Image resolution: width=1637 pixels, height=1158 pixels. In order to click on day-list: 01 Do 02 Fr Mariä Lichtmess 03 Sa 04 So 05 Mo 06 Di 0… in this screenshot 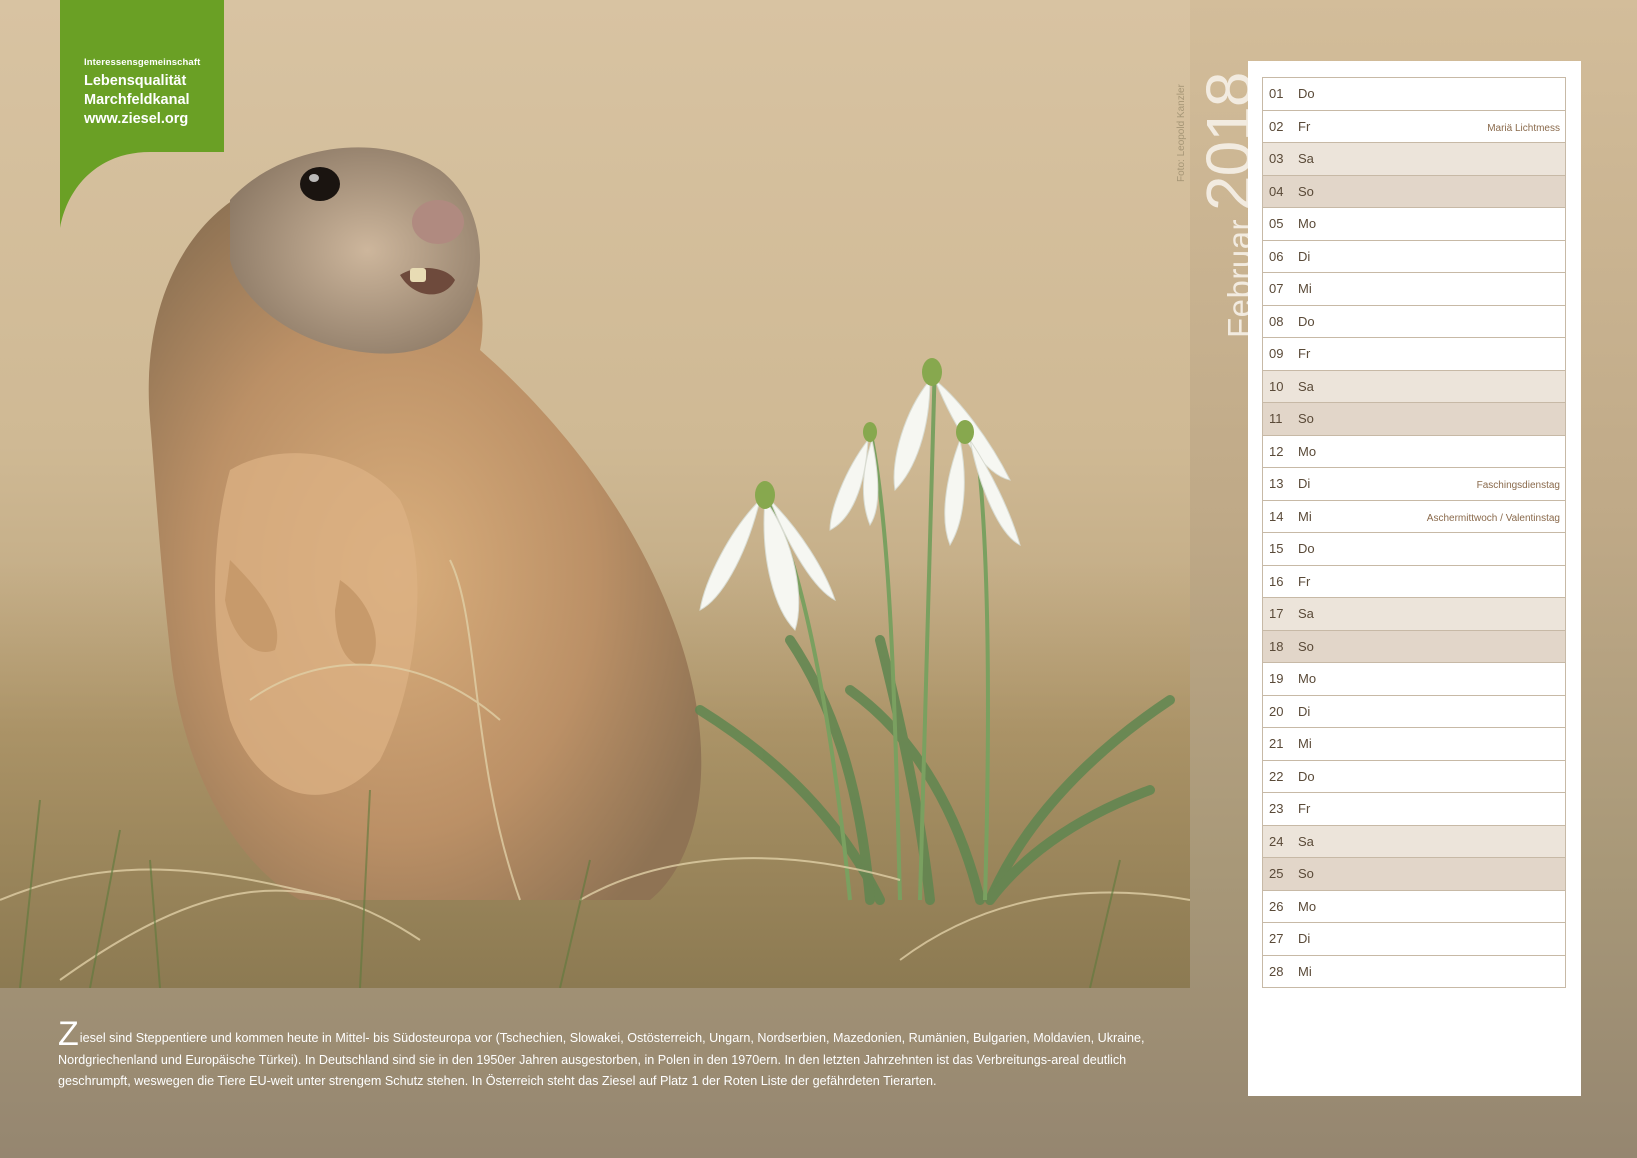, I will do `click(1414, 532)`.